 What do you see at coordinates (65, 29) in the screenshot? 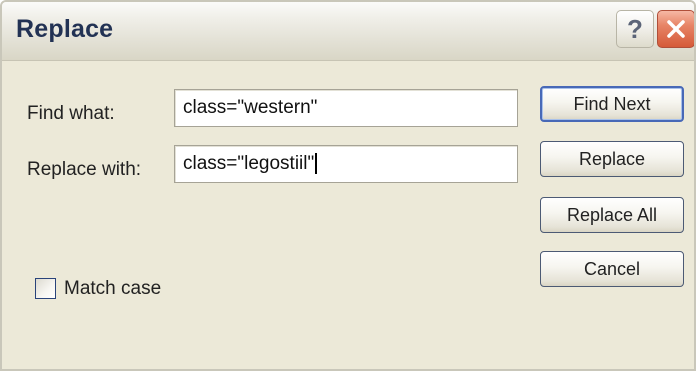
I see `dialog-title: Replace` at bounding box center [65, 29].